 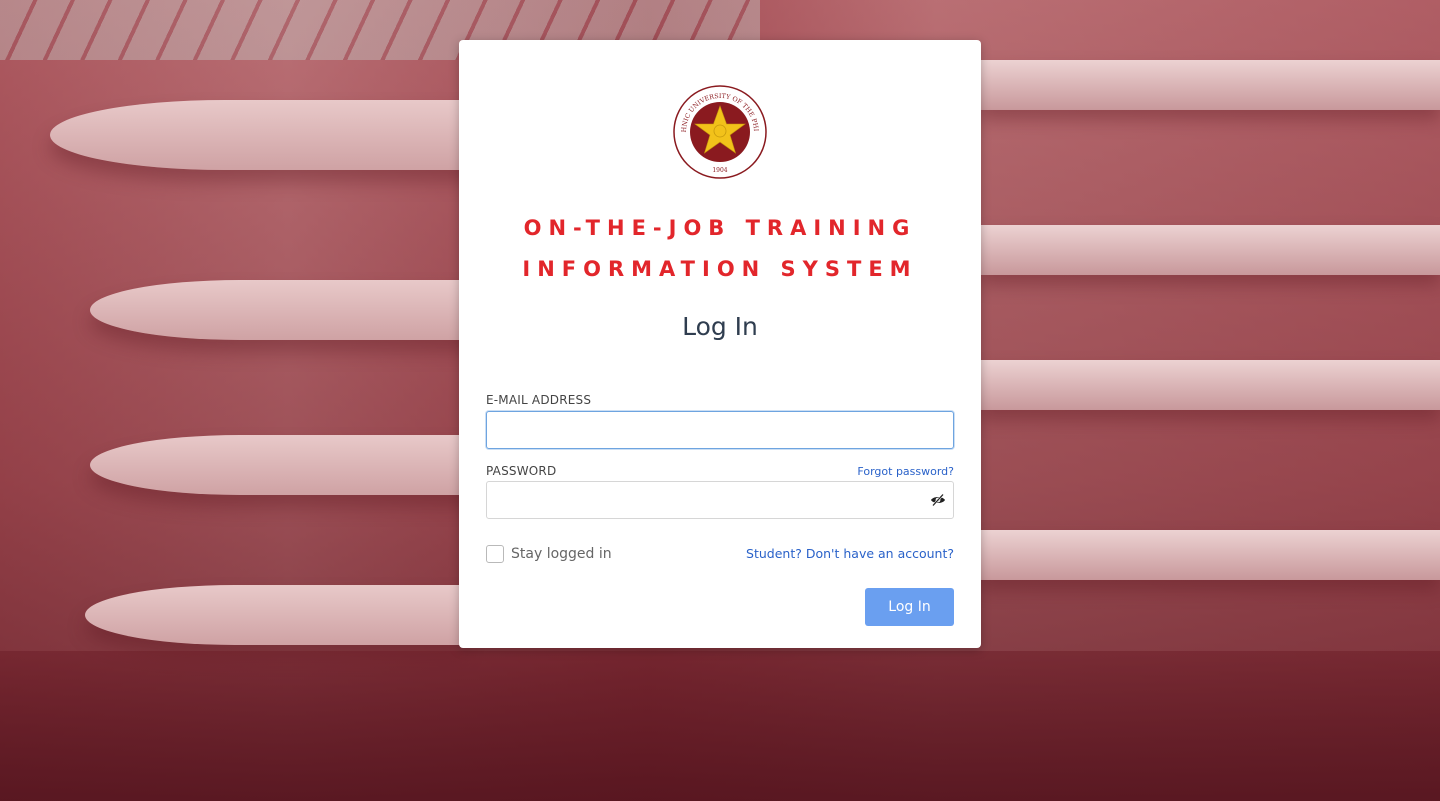 What do you see at coordinates (719, 170) in the screenshot?
I see `seal-year: 1904` at bounding box center [719, 170].